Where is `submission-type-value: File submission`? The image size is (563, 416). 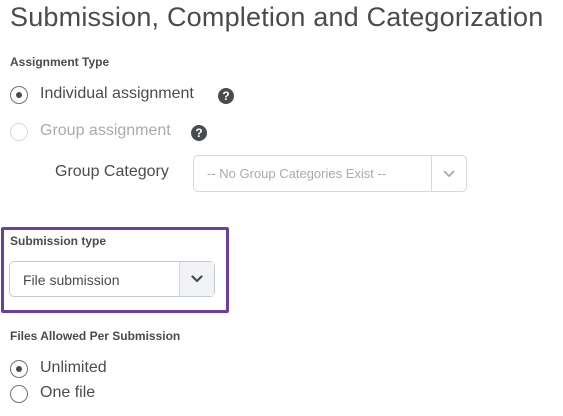 submission-type-value: File submission is located at coordinates (71, 280).